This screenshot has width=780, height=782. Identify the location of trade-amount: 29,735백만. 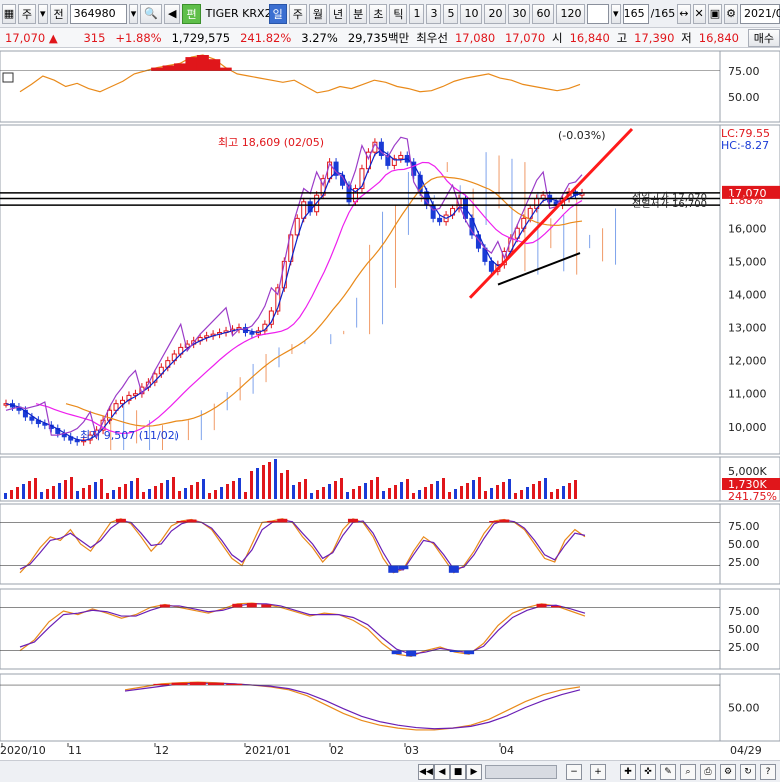
(378, 37).